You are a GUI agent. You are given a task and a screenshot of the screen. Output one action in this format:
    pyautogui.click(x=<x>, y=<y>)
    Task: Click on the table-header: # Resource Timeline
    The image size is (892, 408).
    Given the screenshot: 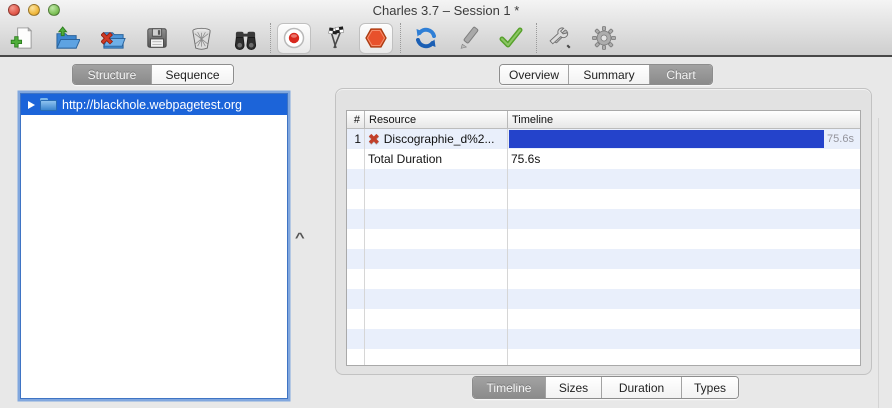 What is the action you would take?
    pyautogui.click(x=603, y=120)
    